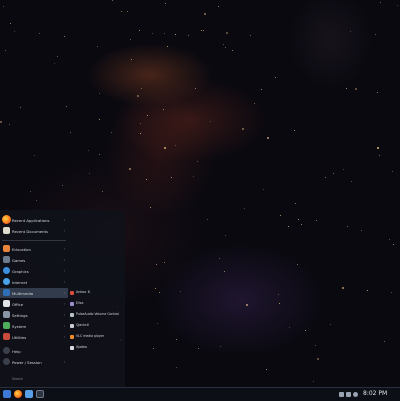  I want to click on app-label: Qjackctl, so click(82, 325).